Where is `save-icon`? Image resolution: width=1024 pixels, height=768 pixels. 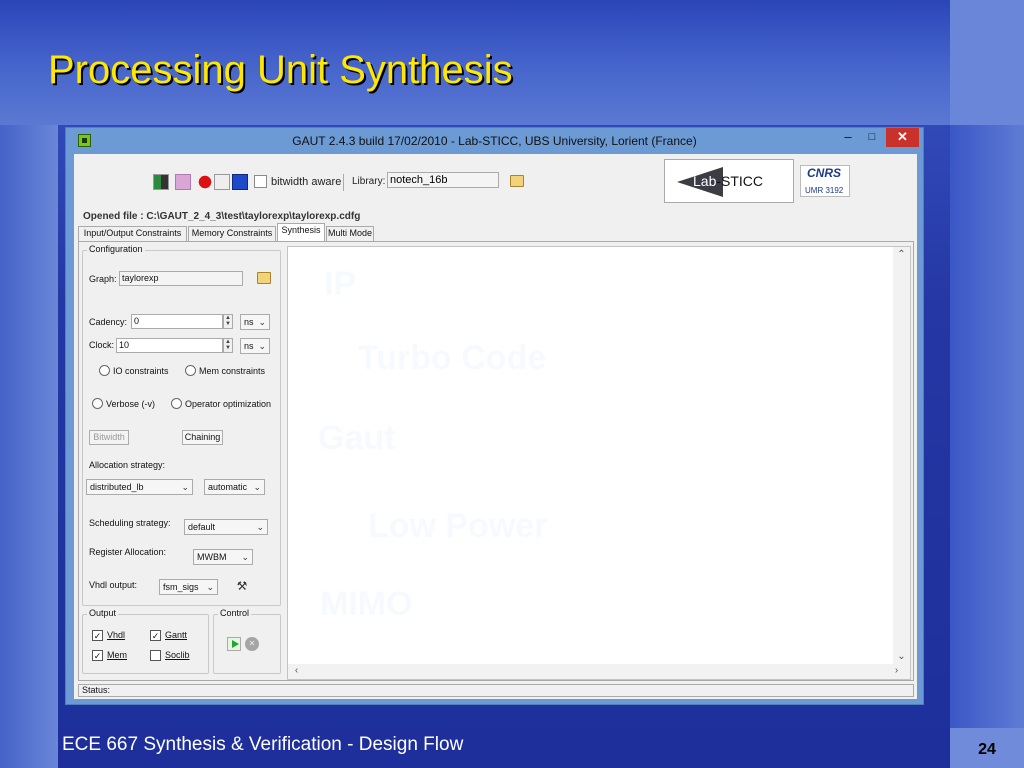 save-icon is located at coordinates (240, 182).